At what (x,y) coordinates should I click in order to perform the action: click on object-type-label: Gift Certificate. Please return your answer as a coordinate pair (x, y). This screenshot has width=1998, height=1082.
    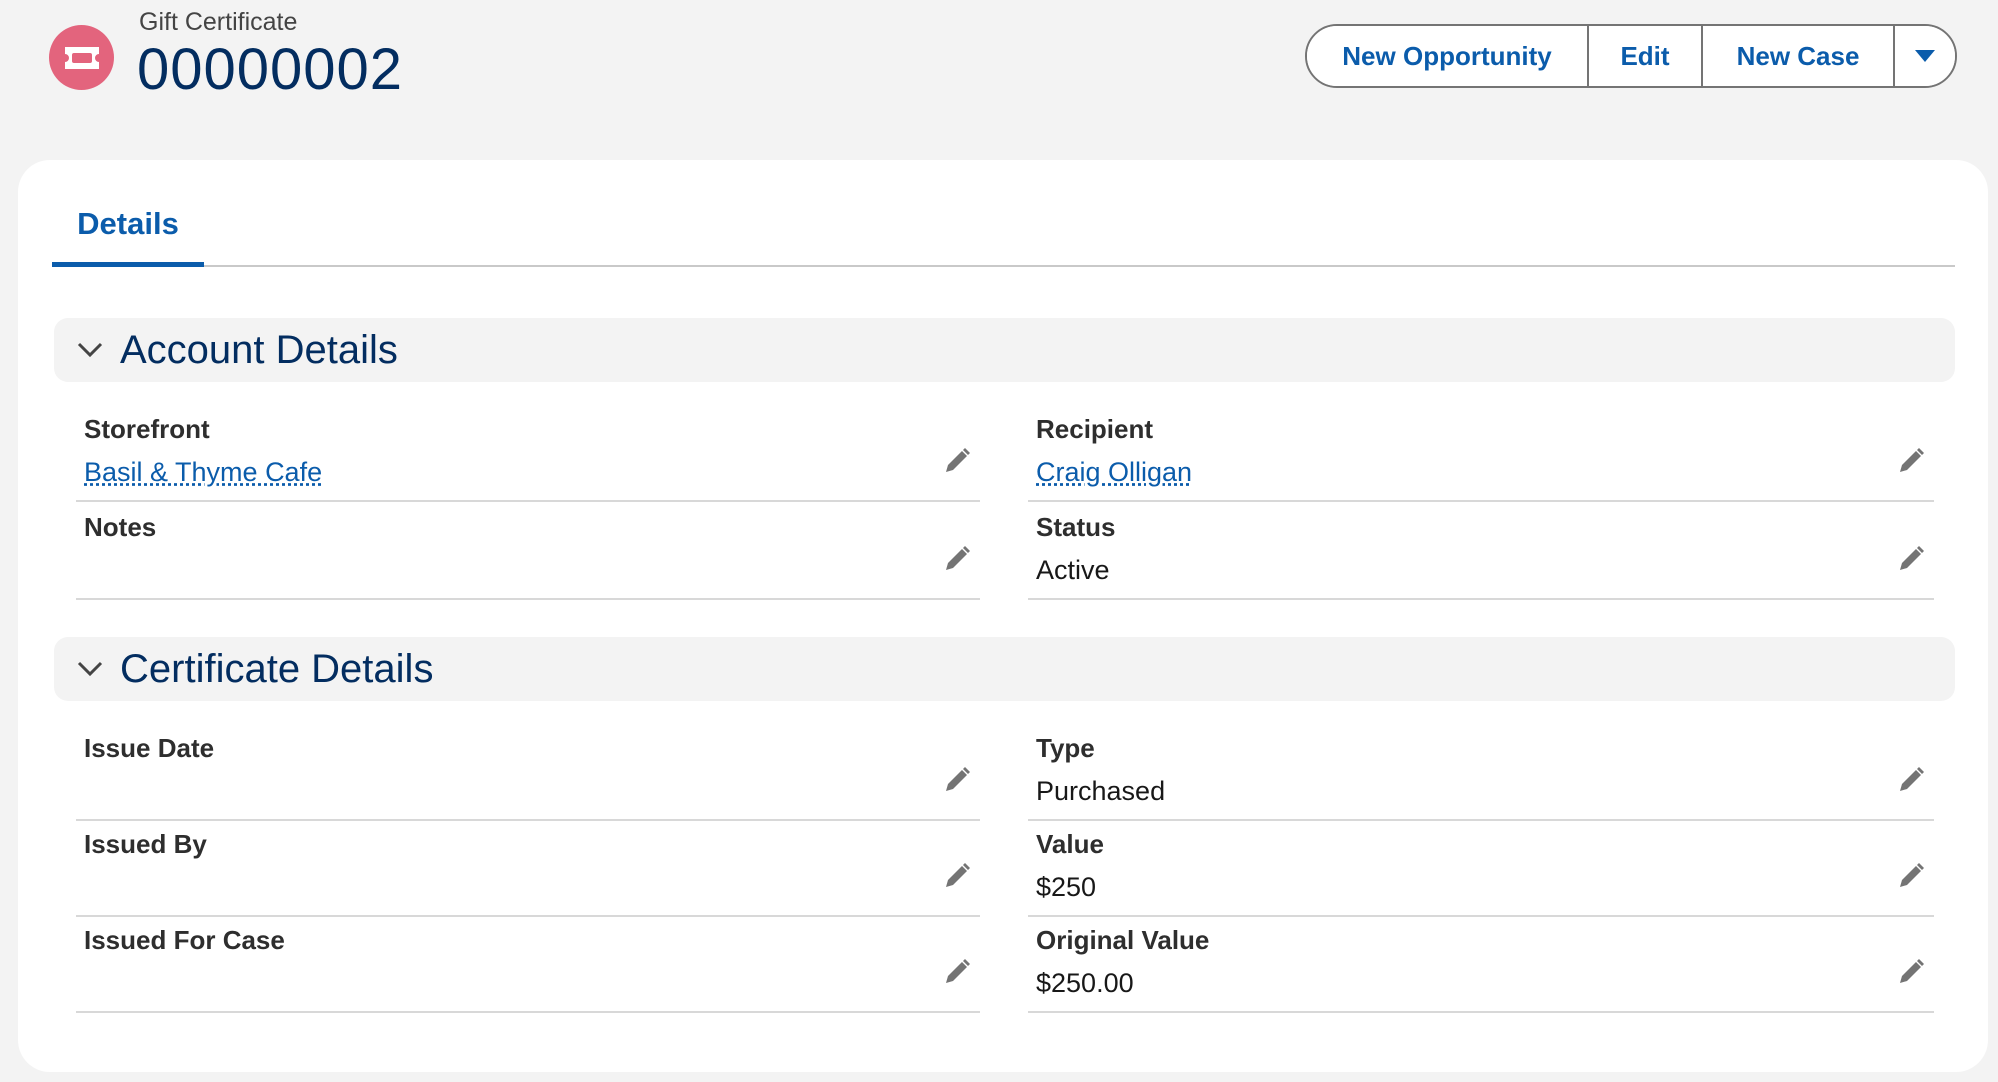
    Looking at the image, I should click on (218, 22).